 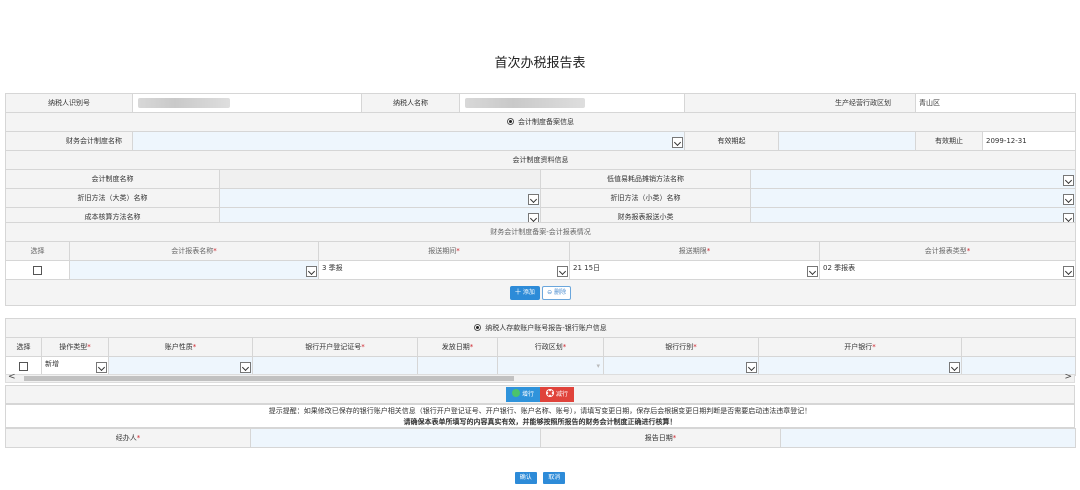 What do you see at coordinates (1029, 141) in the screenshot?
I see `valid-to-value: 2099-12-31` at bounding box center [1029, 141].